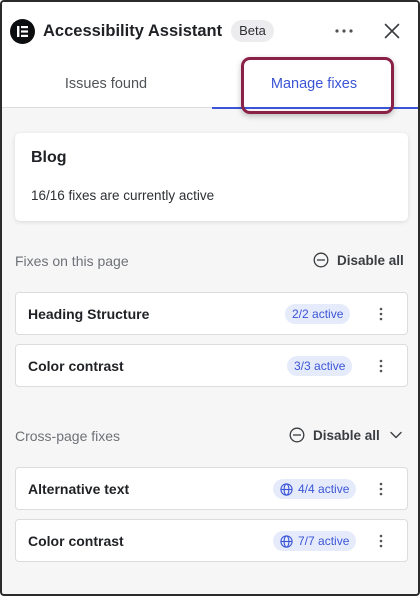  I want to click on disable-all-page-button: Disable all, so click(358, 260).